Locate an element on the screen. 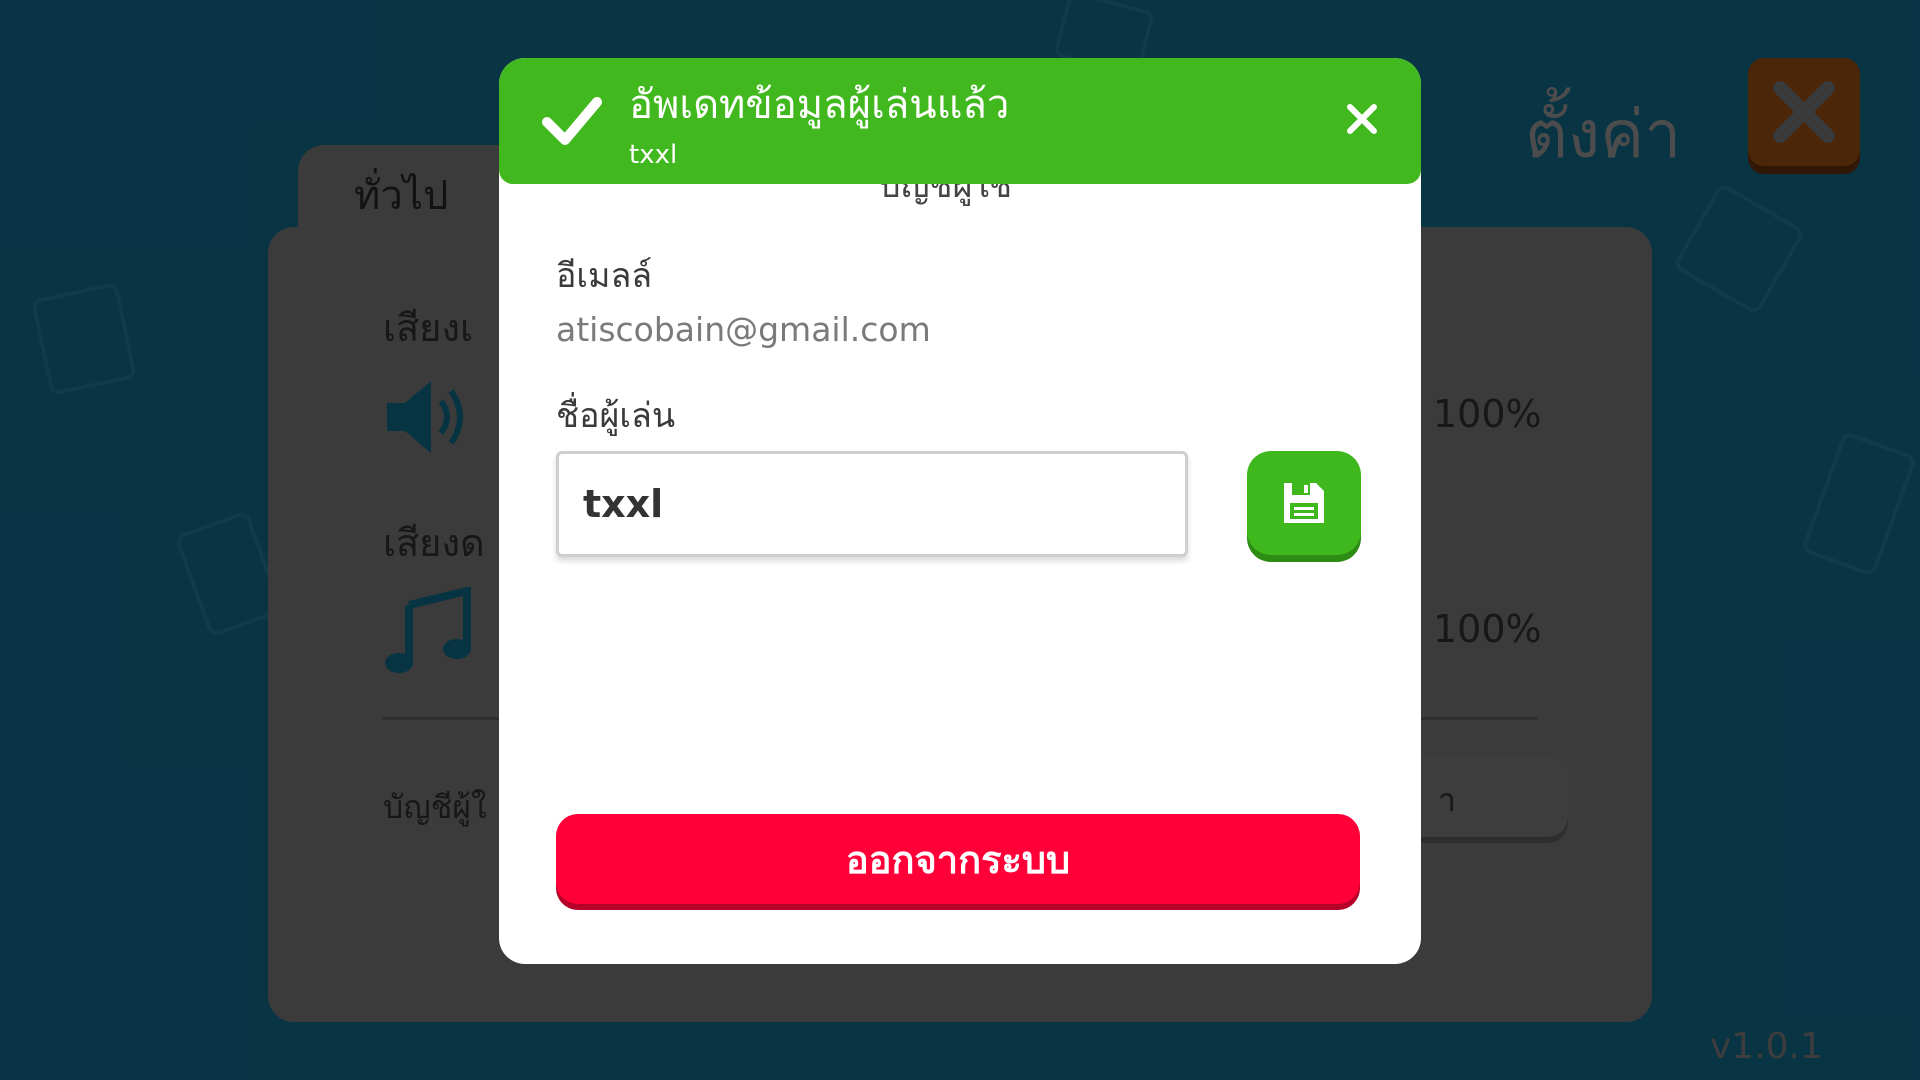 The width and height of the screenshot is (1920, 1080). toast-title: อัพเดทข้อมูลผู้เล่นแล้ว is located at coordinates (819, 105).